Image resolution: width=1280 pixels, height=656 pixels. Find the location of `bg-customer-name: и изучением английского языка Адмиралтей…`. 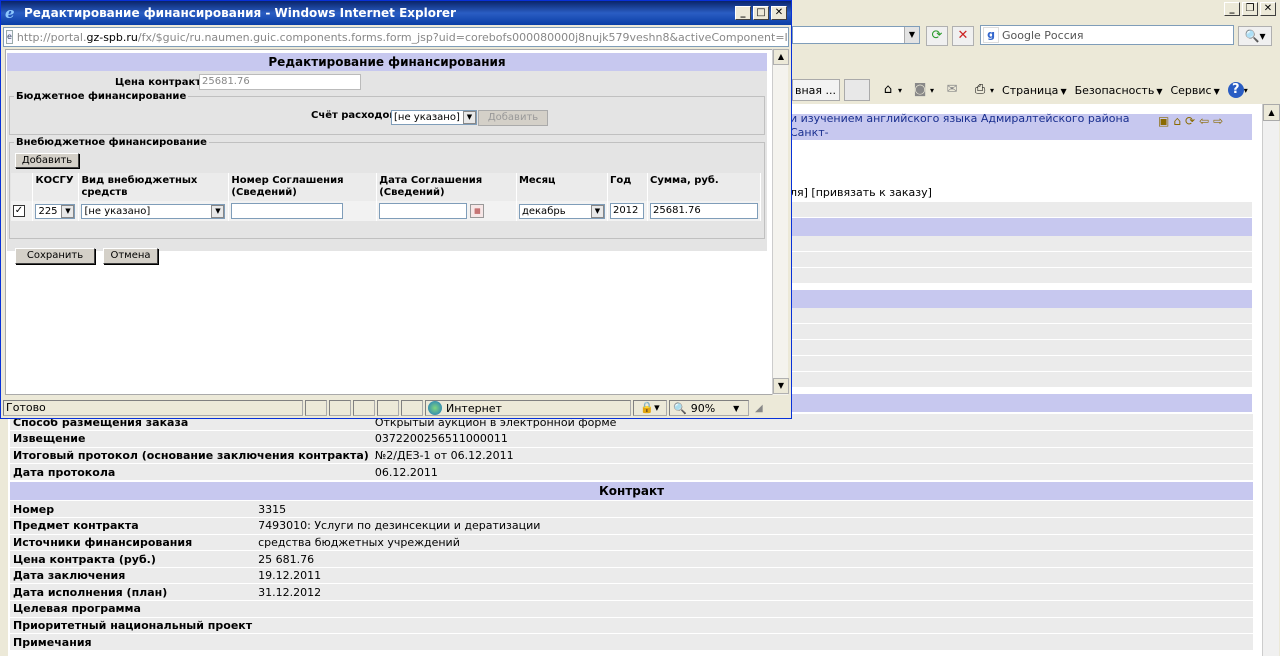

bg-customer-name: и изучением английского языка Адмиралтей… is located at coordinates (960, 125).